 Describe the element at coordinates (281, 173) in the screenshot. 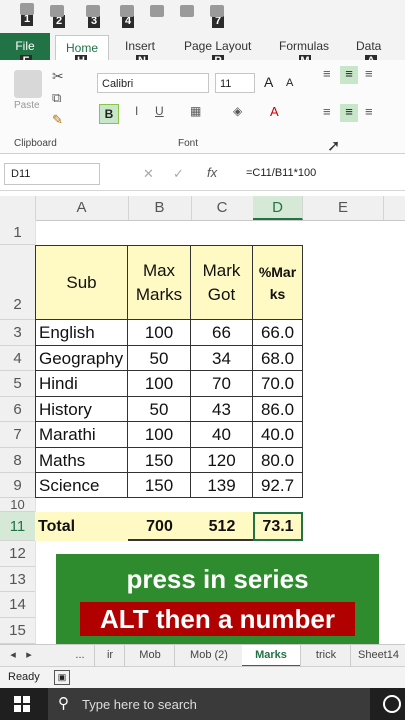

I see `formula-input: =C11/B11*100` at that location.